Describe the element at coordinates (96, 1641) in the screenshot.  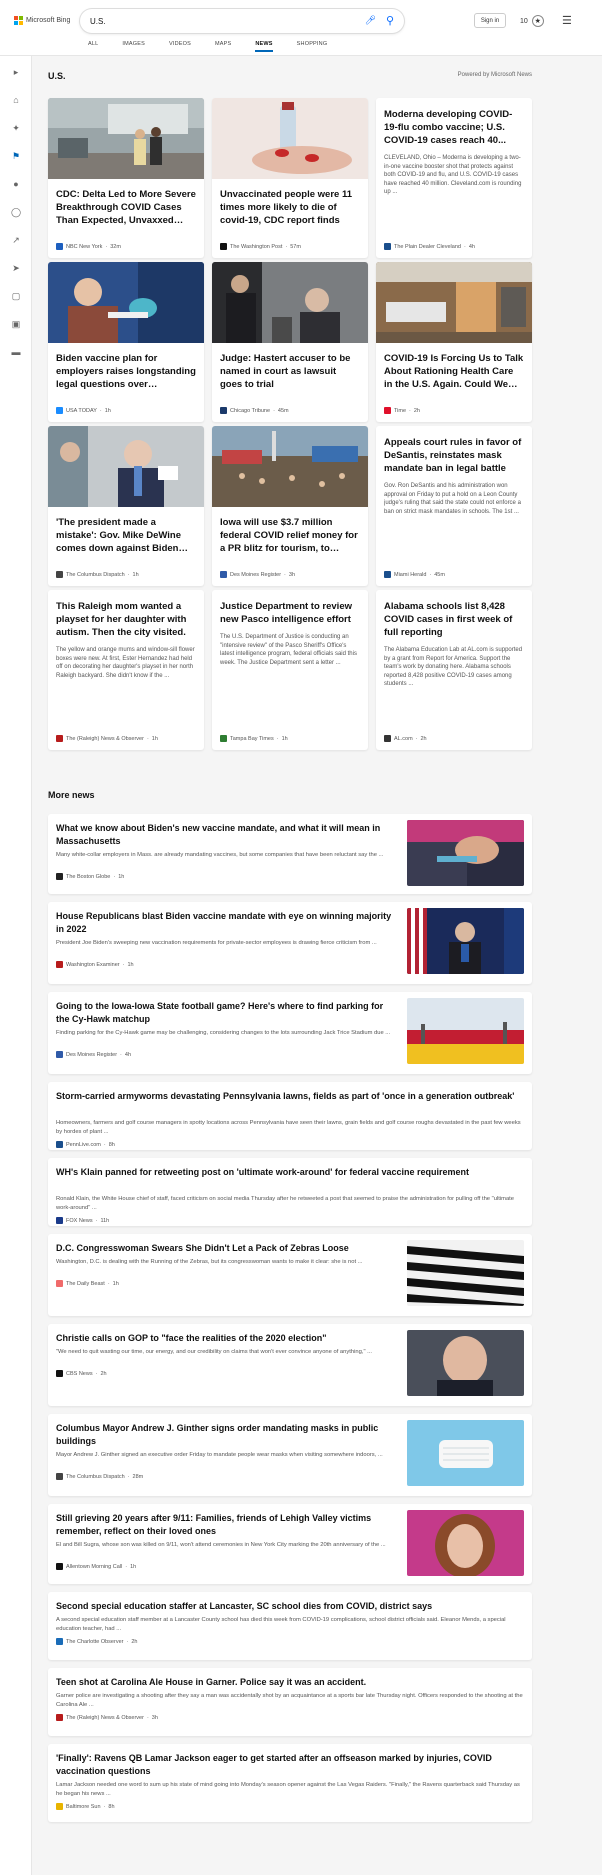
I see `news-source: The Charlotte Observer · 2h` at that location.